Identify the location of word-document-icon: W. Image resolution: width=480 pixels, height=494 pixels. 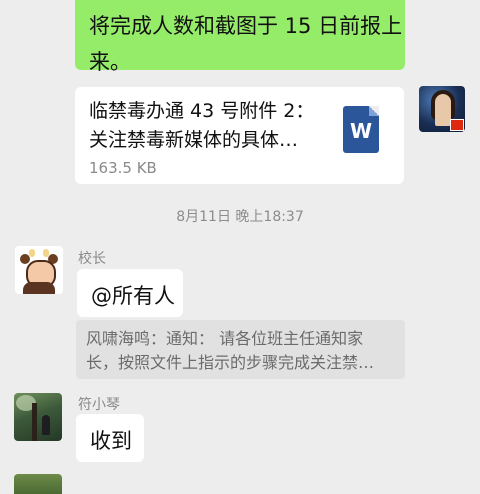
(361, 129).